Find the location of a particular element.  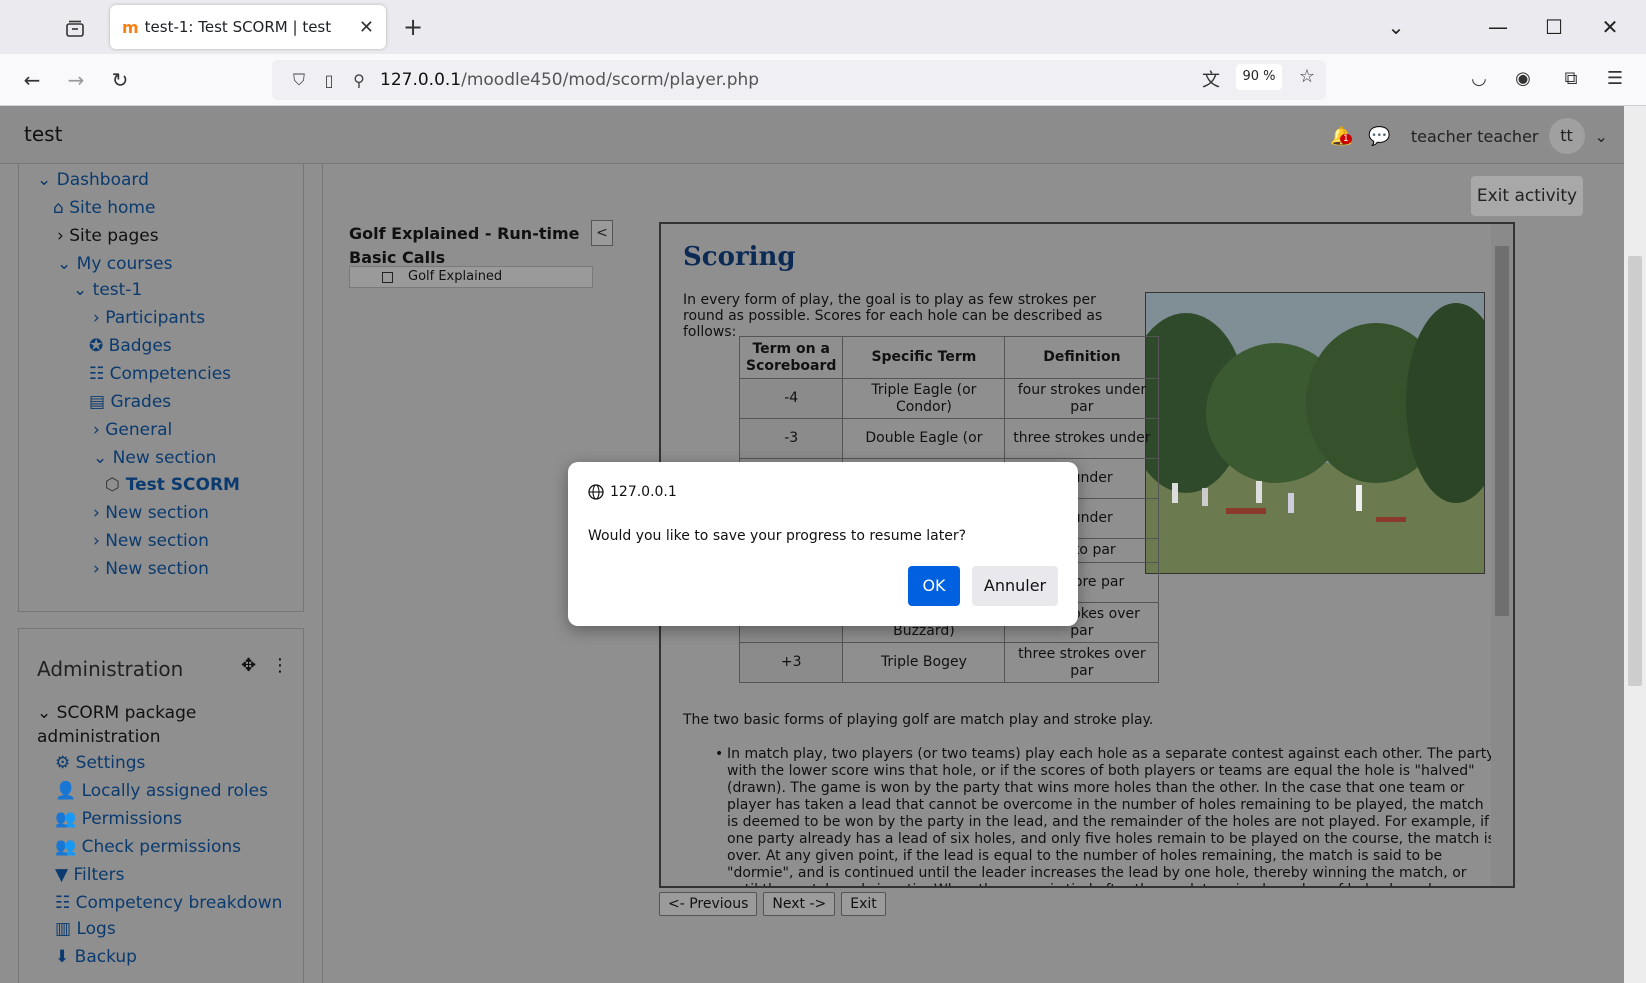

minimize-icon: — is located at coordinates (1498, 27).